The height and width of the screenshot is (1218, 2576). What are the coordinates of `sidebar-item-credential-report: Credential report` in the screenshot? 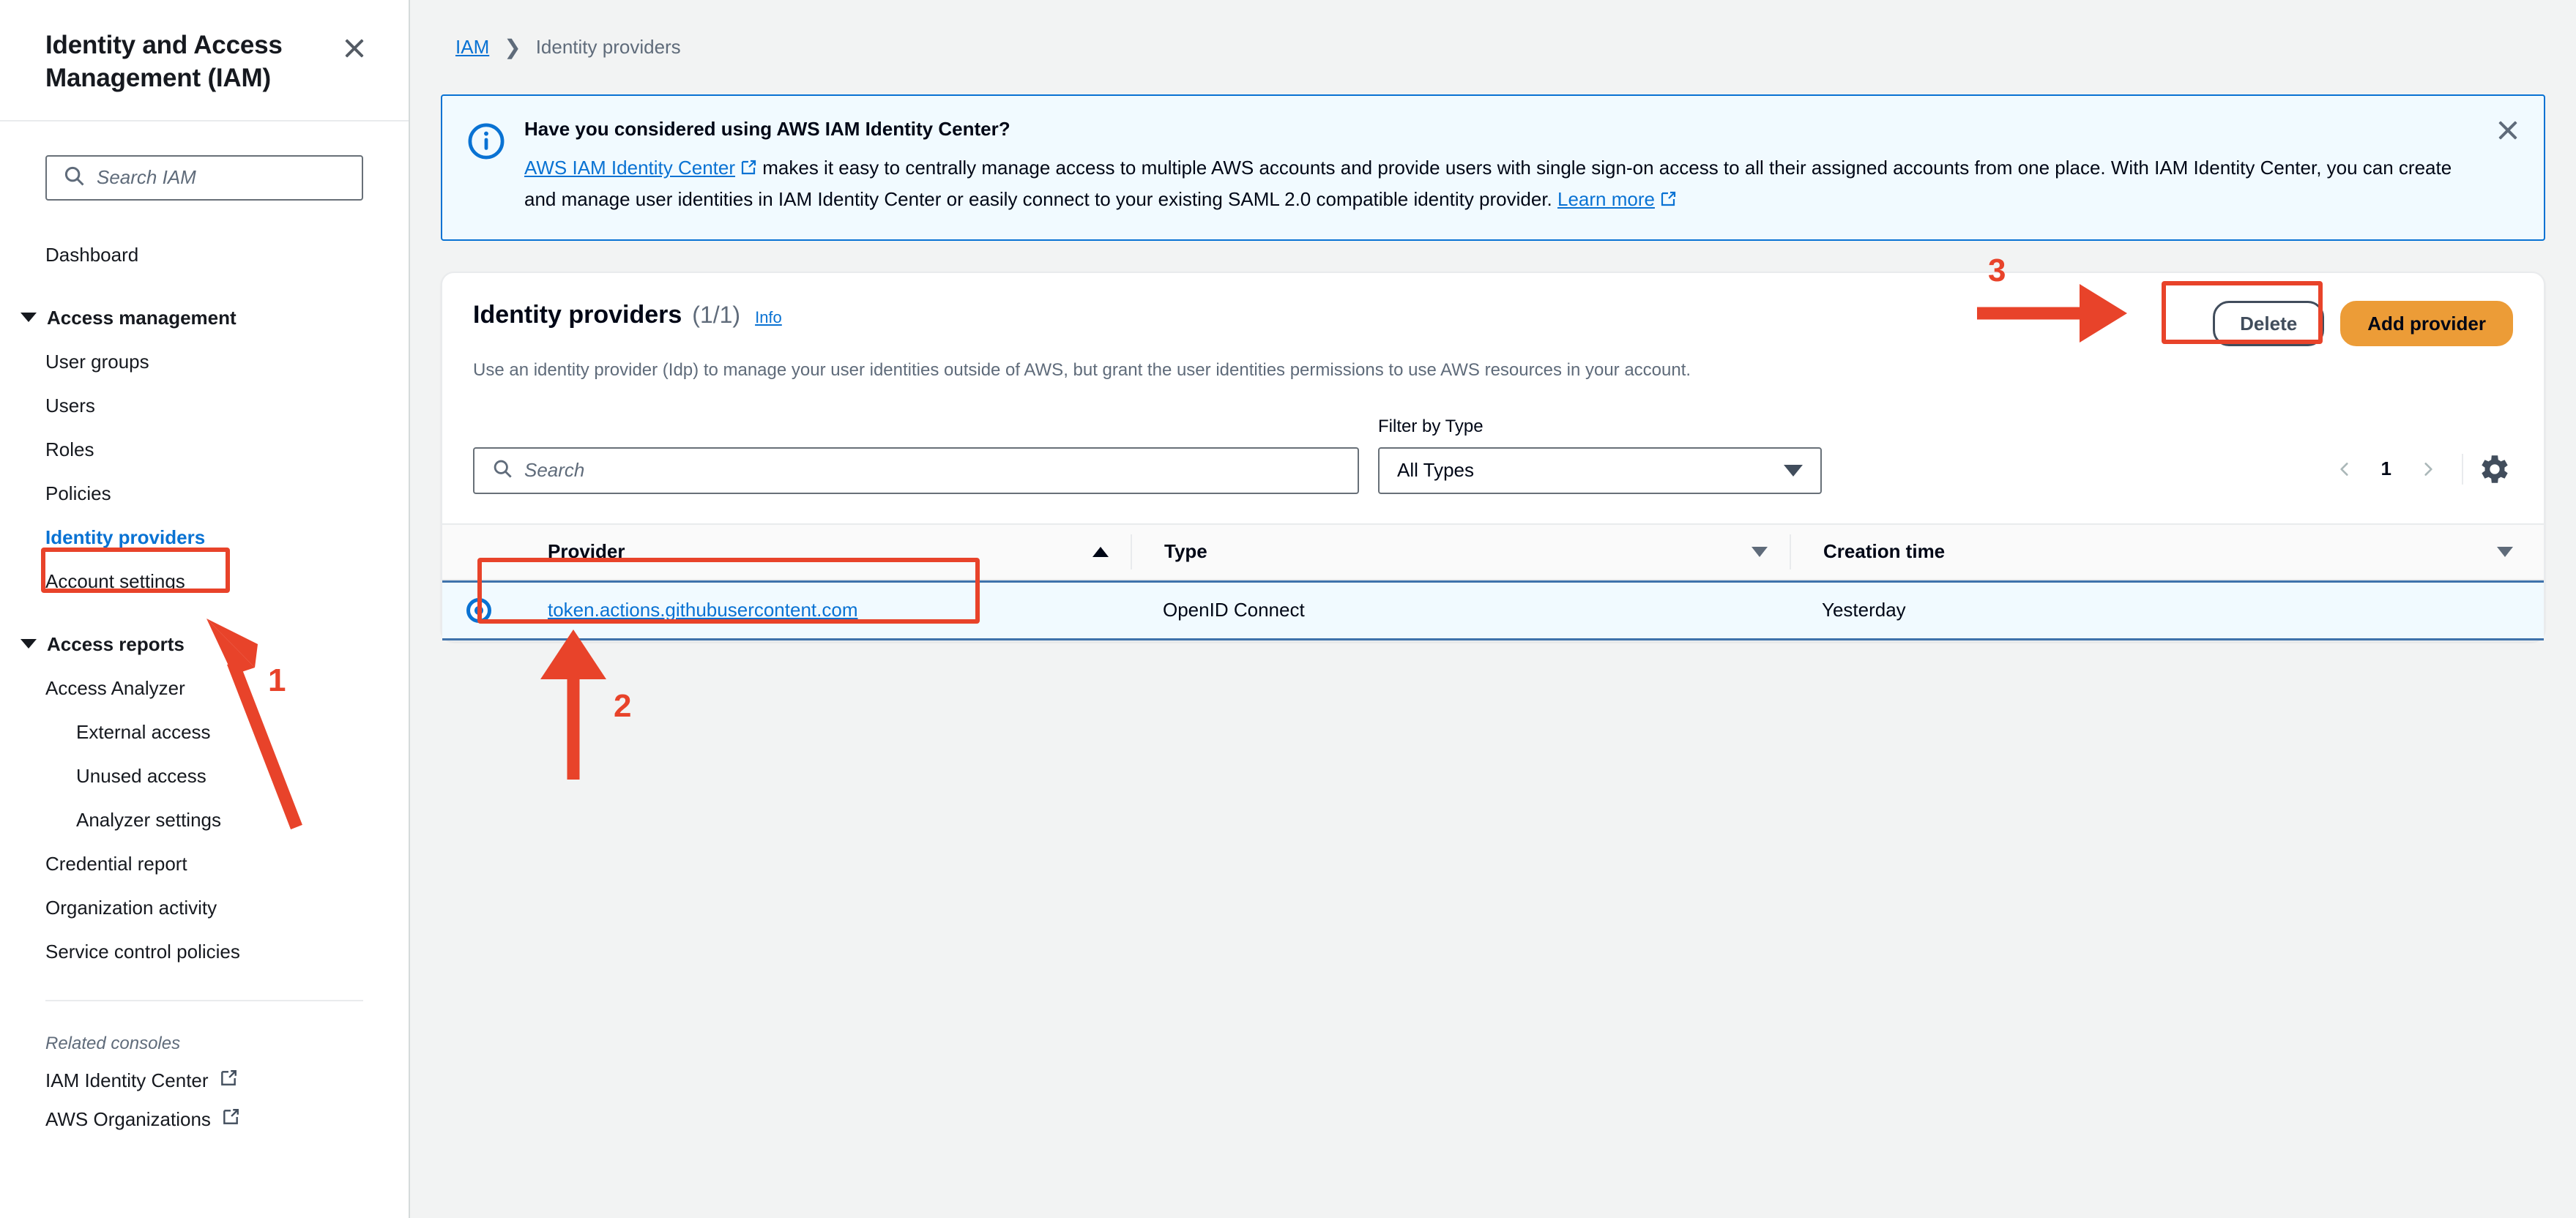 It's located at (204, 864).